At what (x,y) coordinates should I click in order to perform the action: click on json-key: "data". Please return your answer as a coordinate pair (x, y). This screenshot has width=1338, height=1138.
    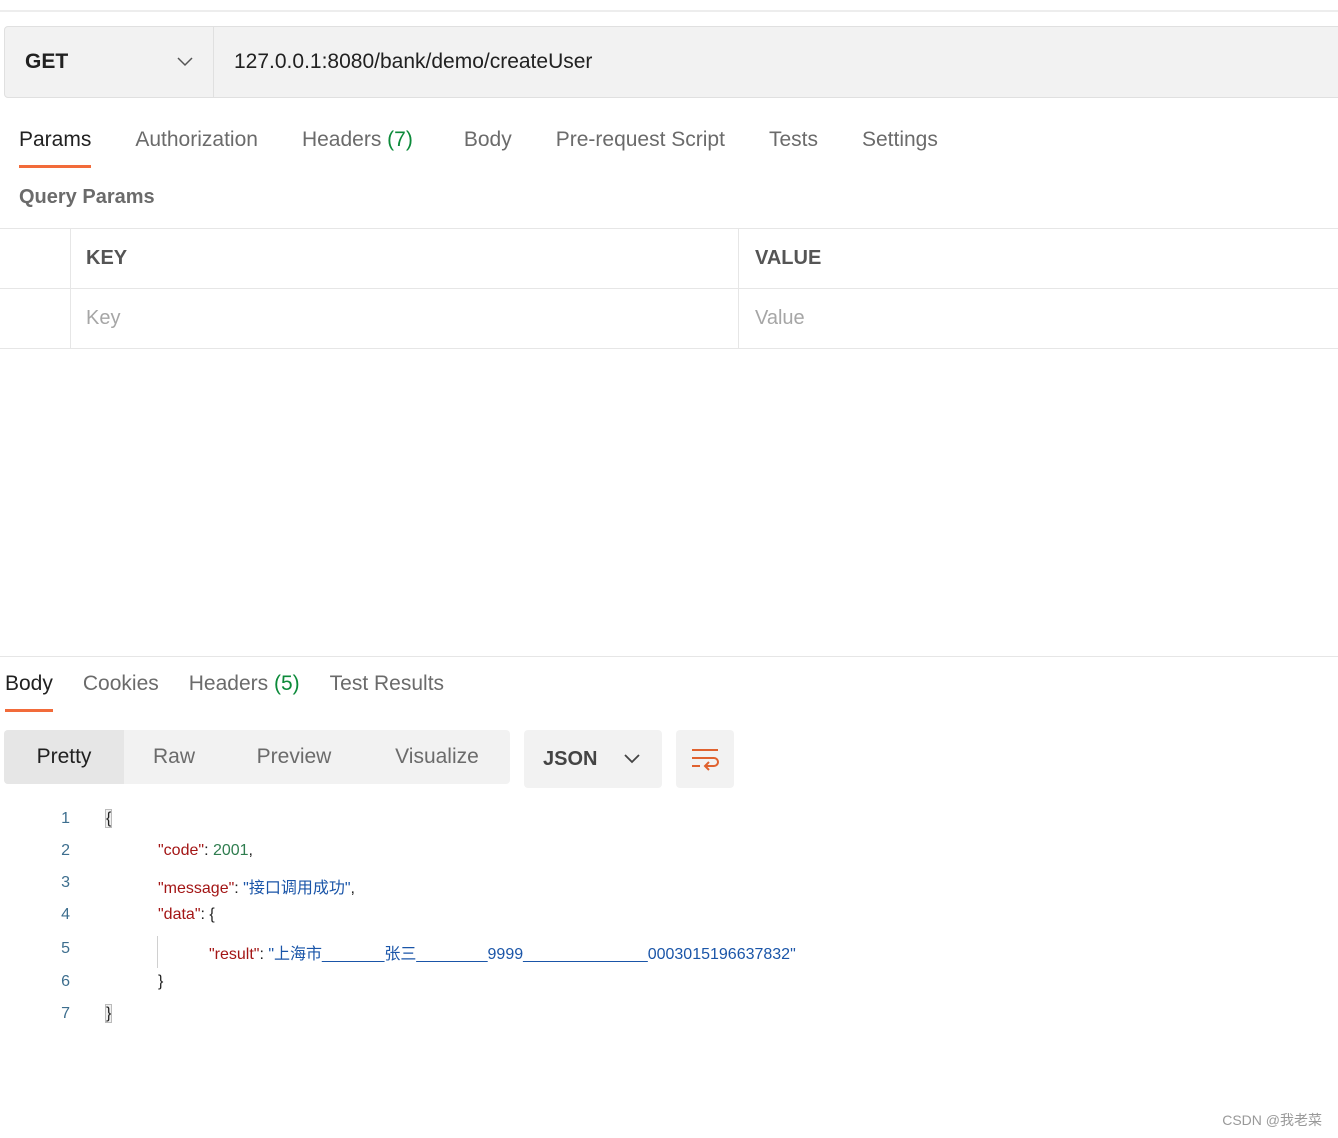
    Looking at the image, I should click on (179, 914).